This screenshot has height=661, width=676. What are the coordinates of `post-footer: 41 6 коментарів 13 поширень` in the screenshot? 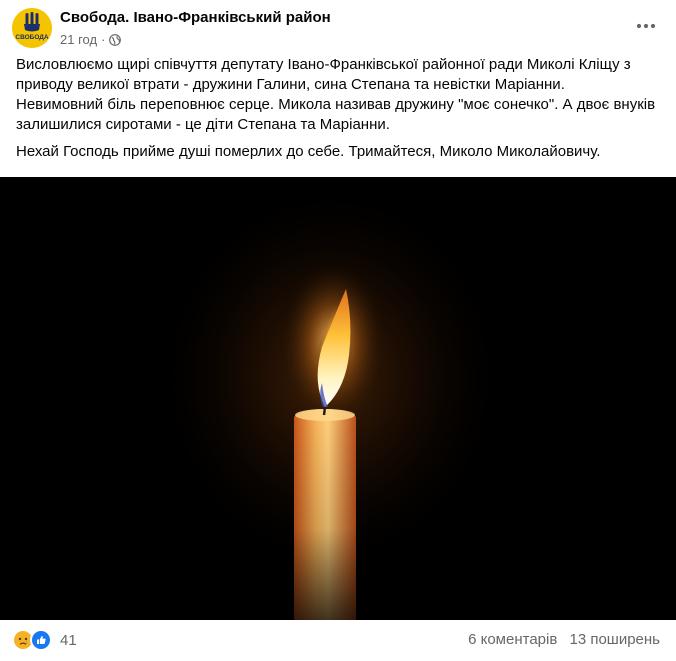 It's located at (338, 640).